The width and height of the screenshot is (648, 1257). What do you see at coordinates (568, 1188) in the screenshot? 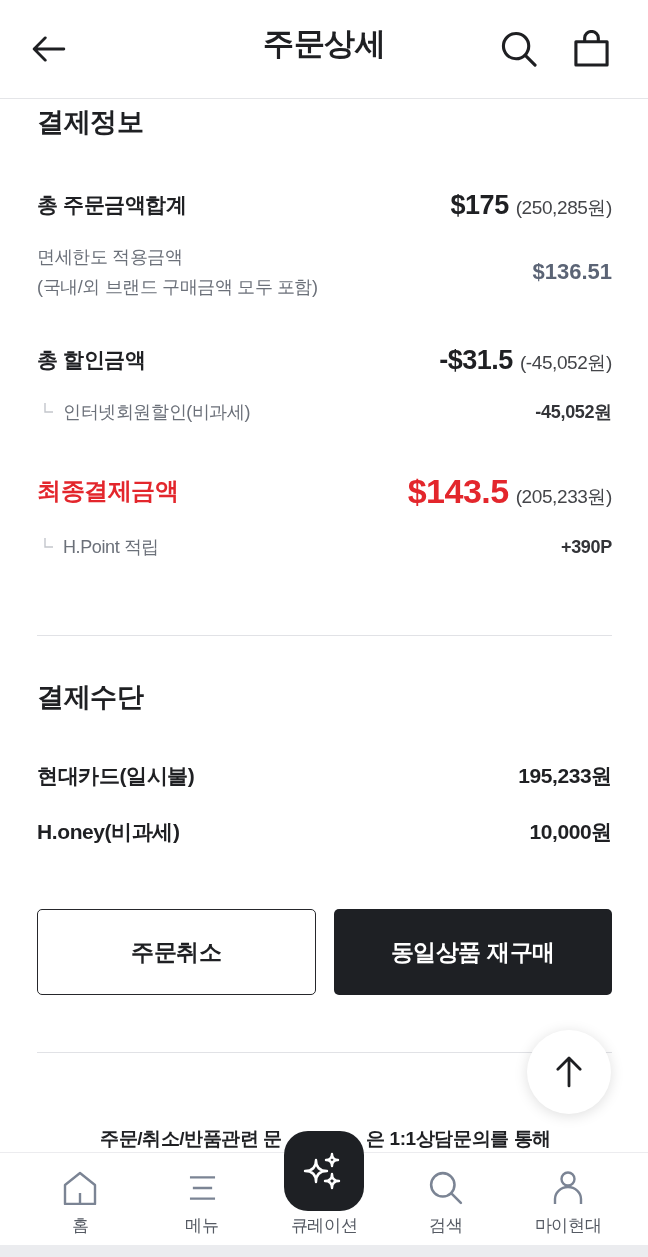
I see `person-icon` at bounding box center [568, 1188].